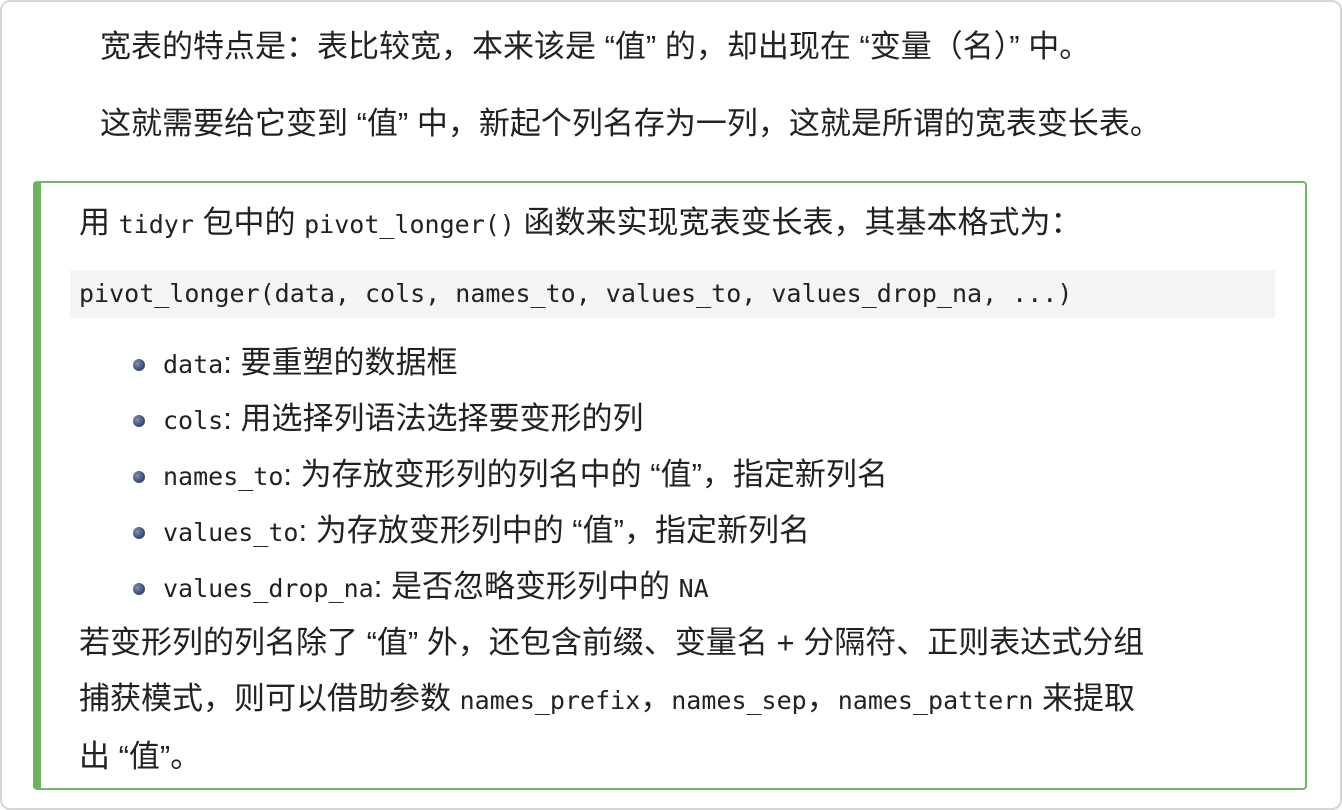 The image size is (1342, 810). What do you see at coordinates (595, 46) in the screenshot?
I see `paragraph-wide-table-definition: 宽表的特点是：表比较宽，本来该是 “值” 的，却出现在 “变量（名）” 中。` at bounding box center [595, 46].